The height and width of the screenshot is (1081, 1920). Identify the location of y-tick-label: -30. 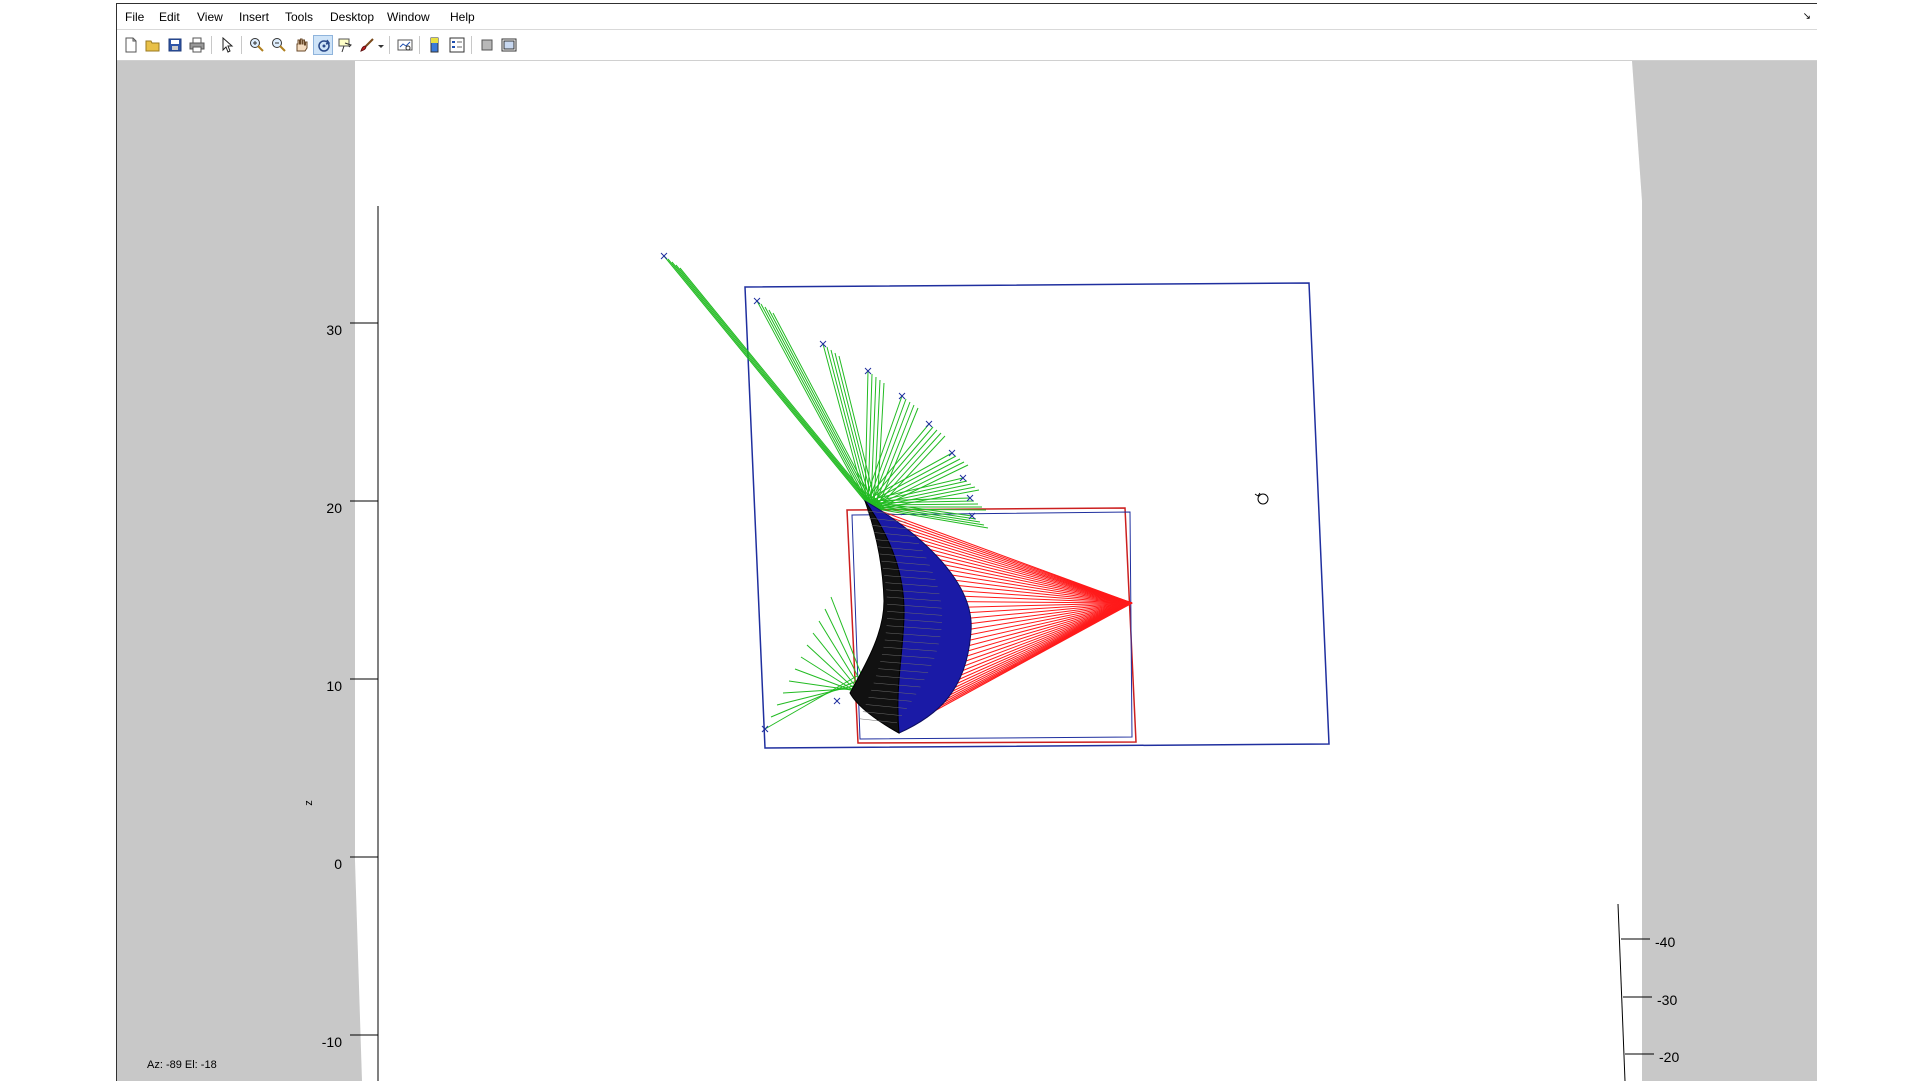
(1667, 1000).